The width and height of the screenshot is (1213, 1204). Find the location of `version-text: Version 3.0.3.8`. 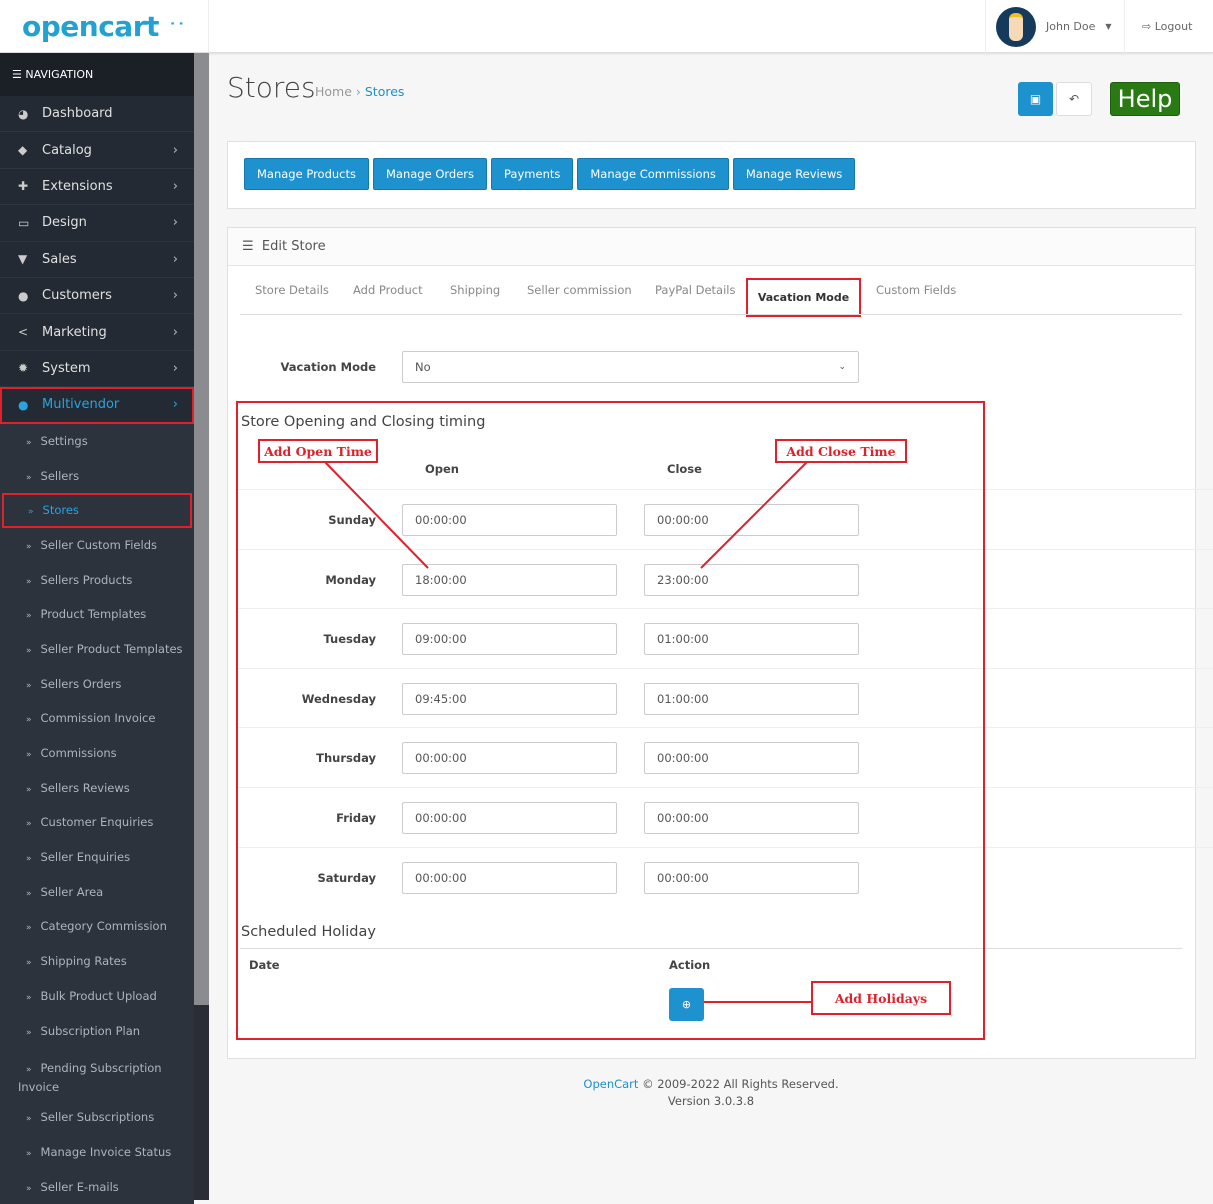

version-text: Version 3.0.3.8 is located at coordinates (711, 1101).